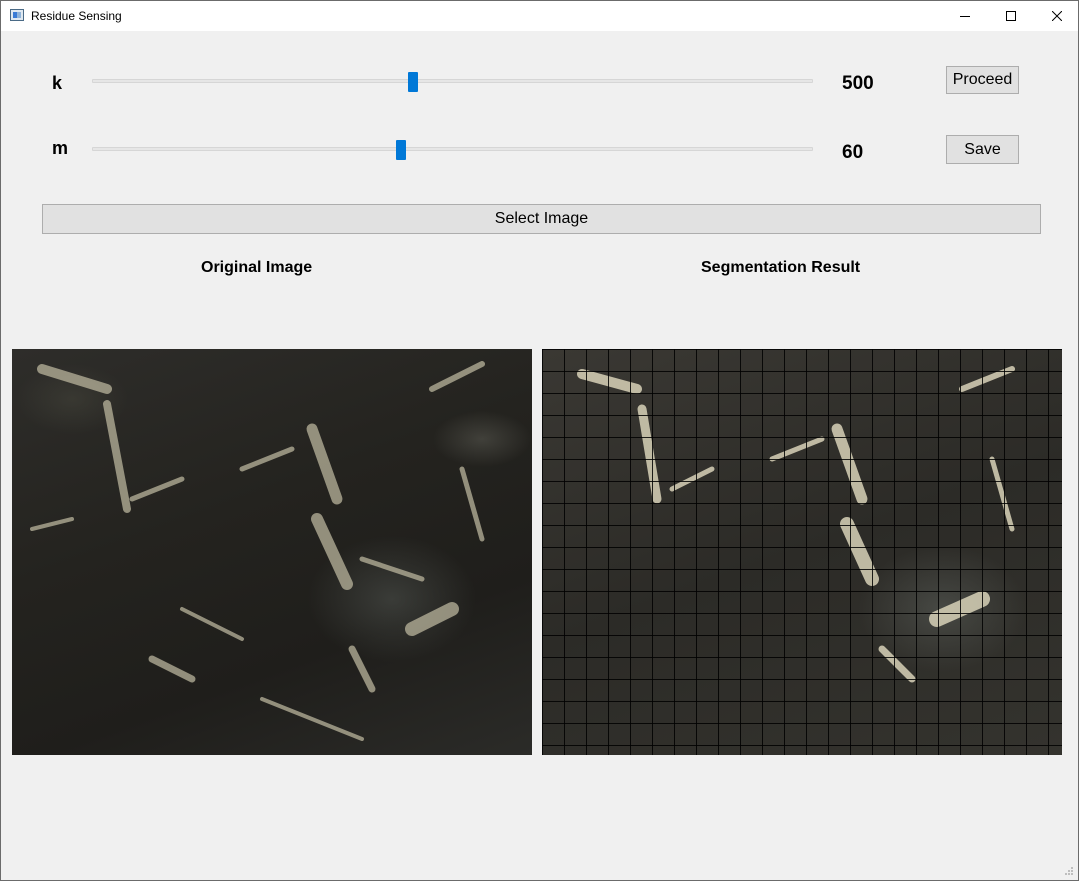 This screenshot has width=1079, height=881. Describe the element at coordinates (982, 149) in the screenshot. I see `save-button: Save` at that location.